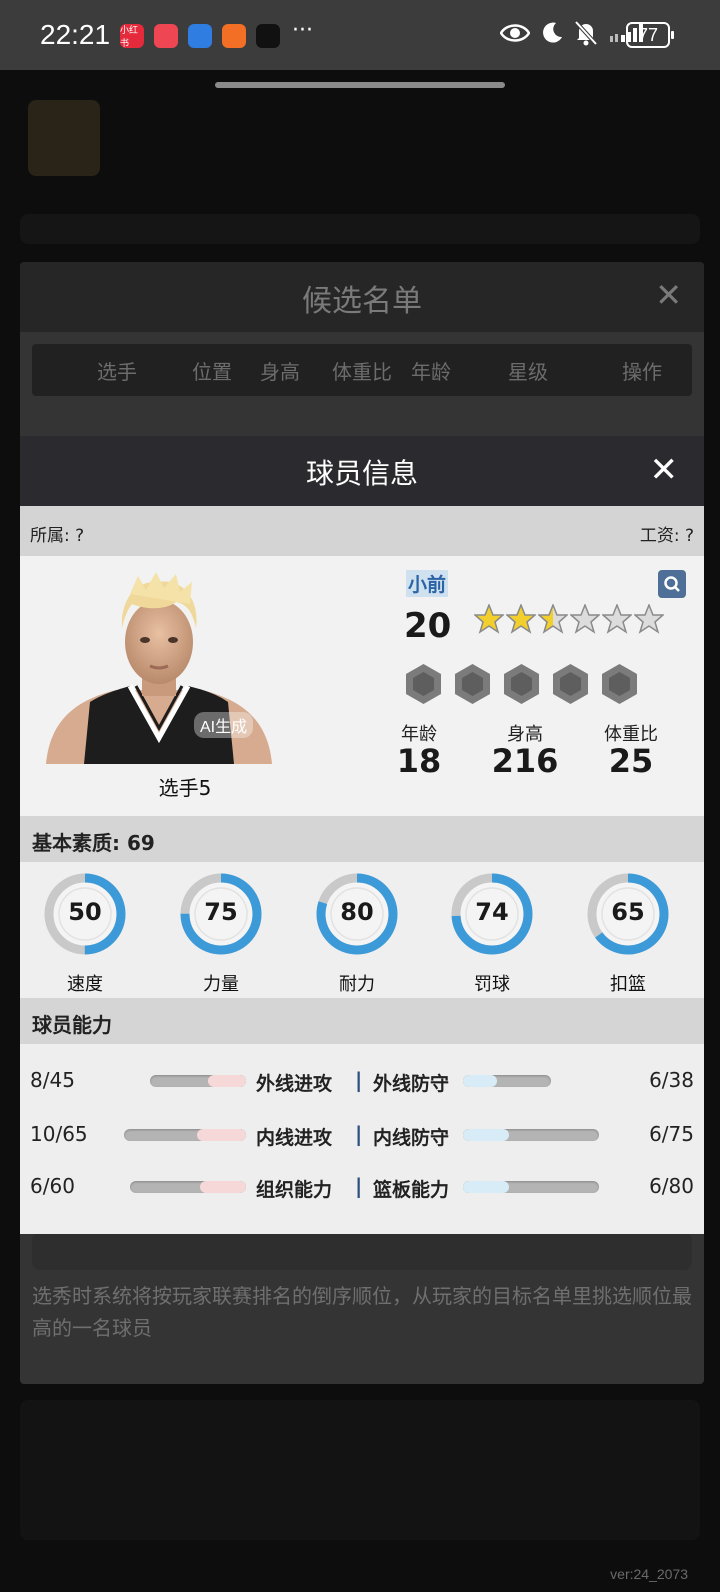 The height and width of the screenshot is (1592, 720). Describe the element at coordinates (357, 932) in the screenshot. I see `attribute-ring: 80 耐力` at that location.